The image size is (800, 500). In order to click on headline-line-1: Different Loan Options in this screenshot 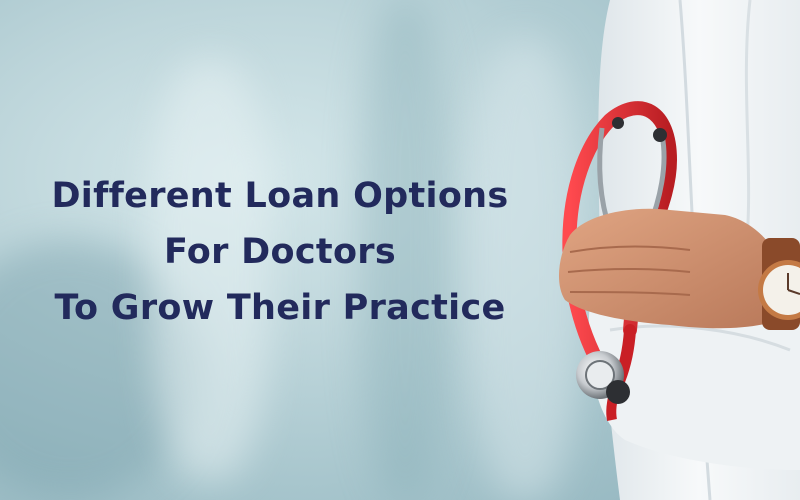, I will do `click(280, 196)`.